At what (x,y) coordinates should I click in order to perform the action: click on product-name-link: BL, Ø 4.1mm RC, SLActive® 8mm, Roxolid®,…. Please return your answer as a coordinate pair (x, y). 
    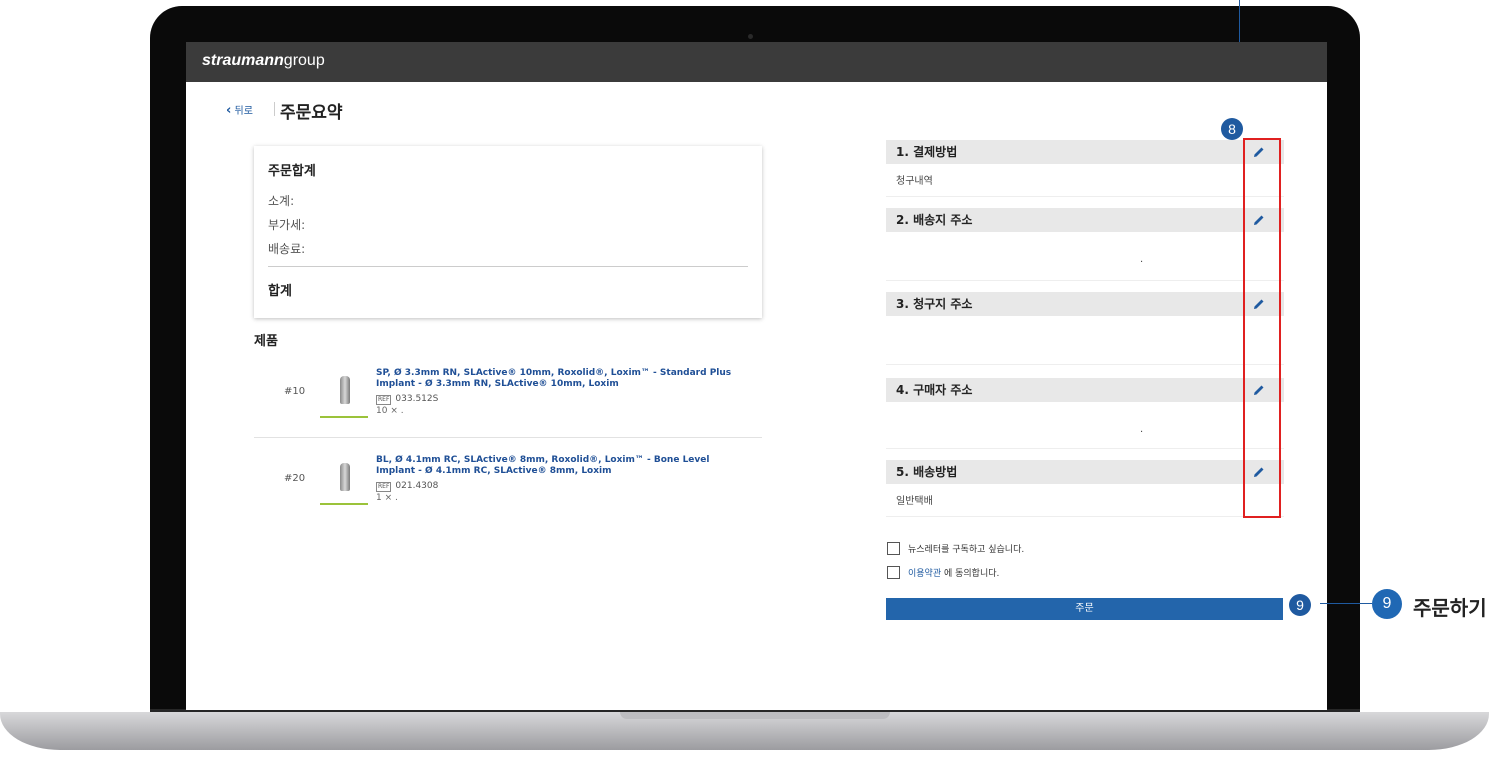
    Looking at the image, I should click on (561, 466).